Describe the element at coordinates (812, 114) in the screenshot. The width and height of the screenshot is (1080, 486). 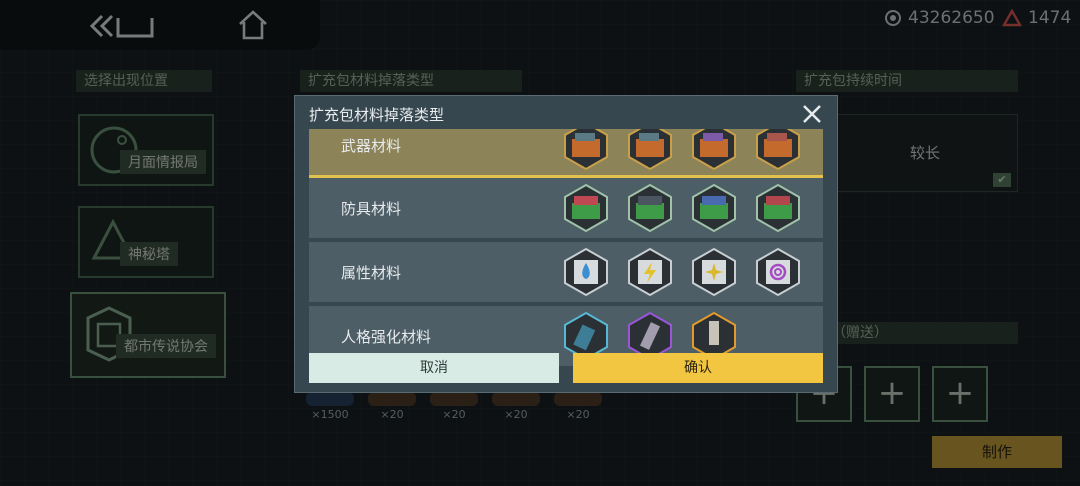
I see `close-icon` at that location.